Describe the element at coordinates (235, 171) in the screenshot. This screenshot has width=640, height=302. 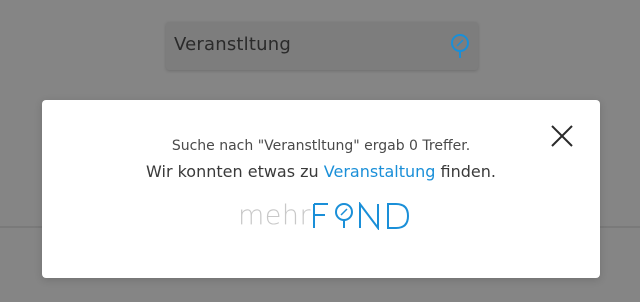
I see `suggestion-prefix: Wir konnten etwas zu` at that location.